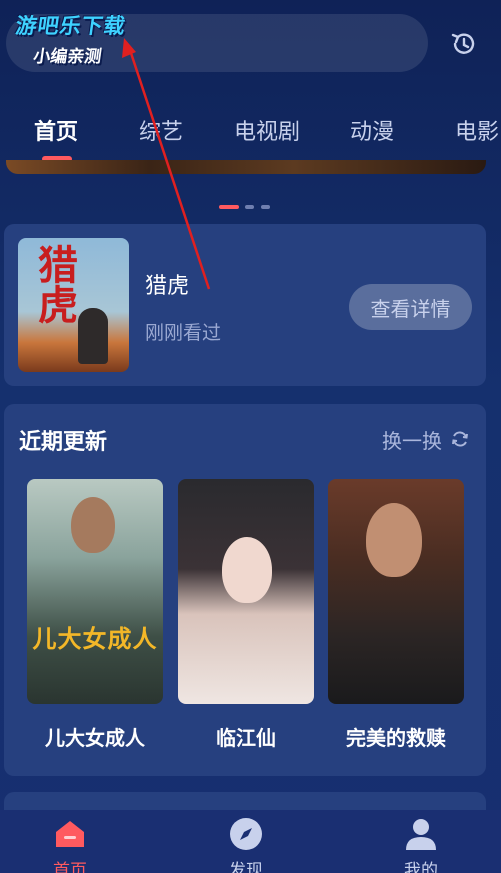  What do you see at coordinates (460, 439) in the screenshot?
I see `refresh-icon` at bounding box center [460, 439].